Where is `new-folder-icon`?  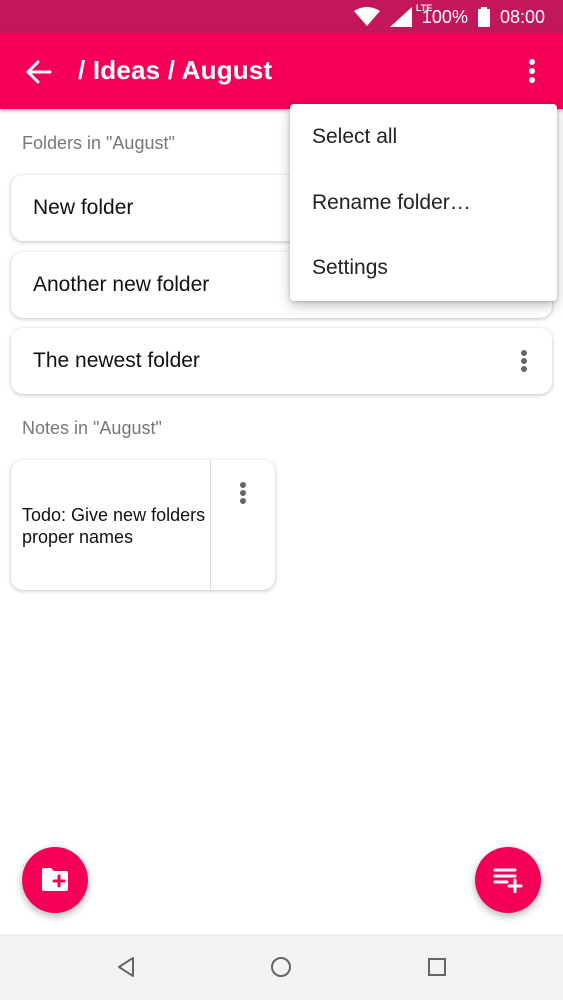 new-folder-icon is located at coordinates (55, 879).